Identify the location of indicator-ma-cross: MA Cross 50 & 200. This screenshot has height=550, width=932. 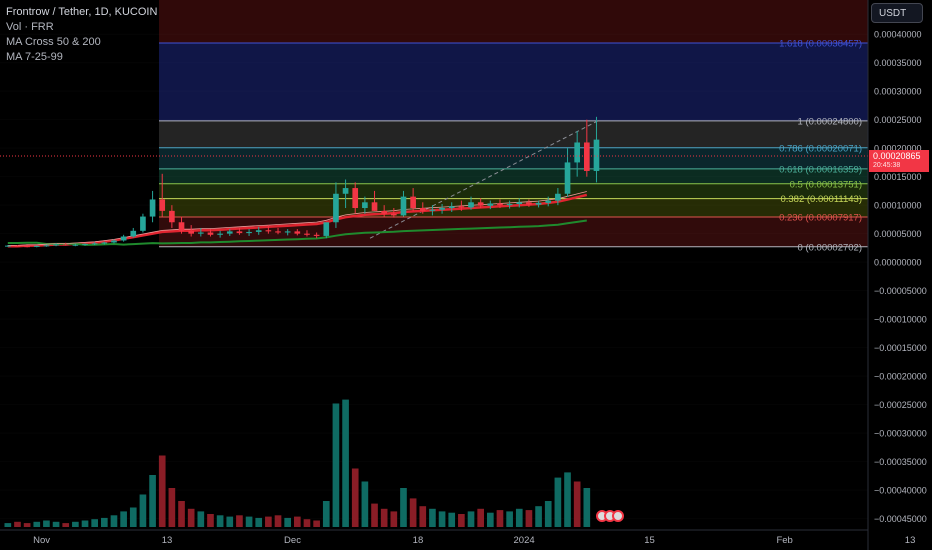
(81, 42).